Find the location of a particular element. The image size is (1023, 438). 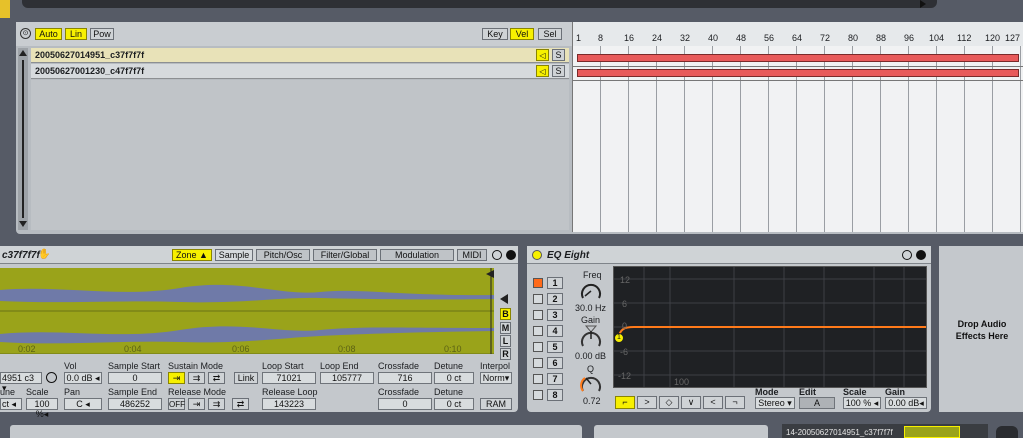

gain-knob is located at coordinates (591, 337).